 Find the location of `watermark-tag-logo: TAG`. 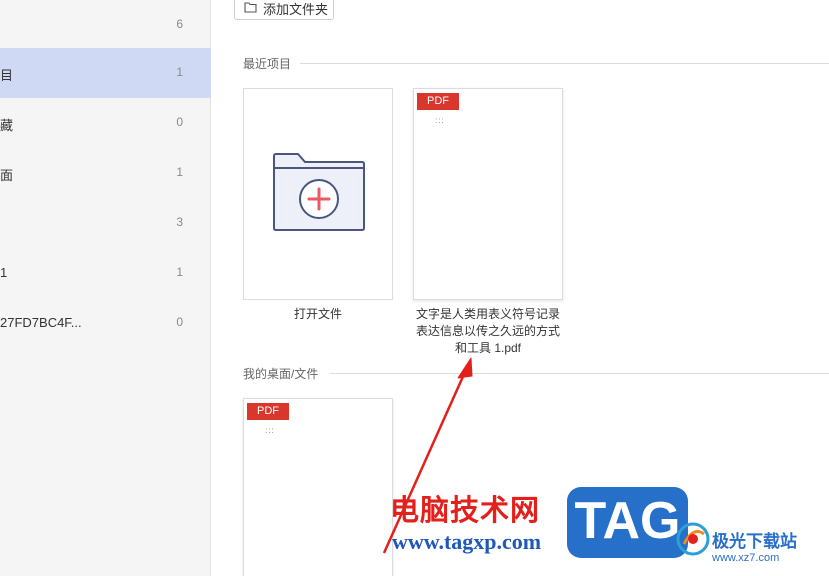

watermark-tag-logo: TAG is located at coordinates (627, 522).